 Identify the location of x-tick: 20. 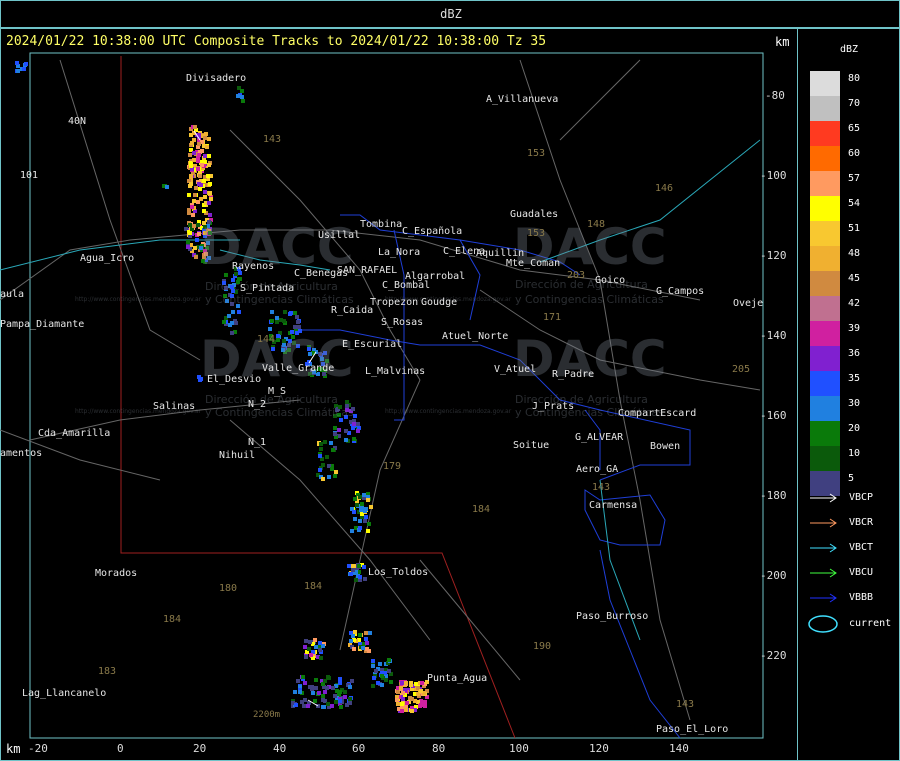
(200, 748).